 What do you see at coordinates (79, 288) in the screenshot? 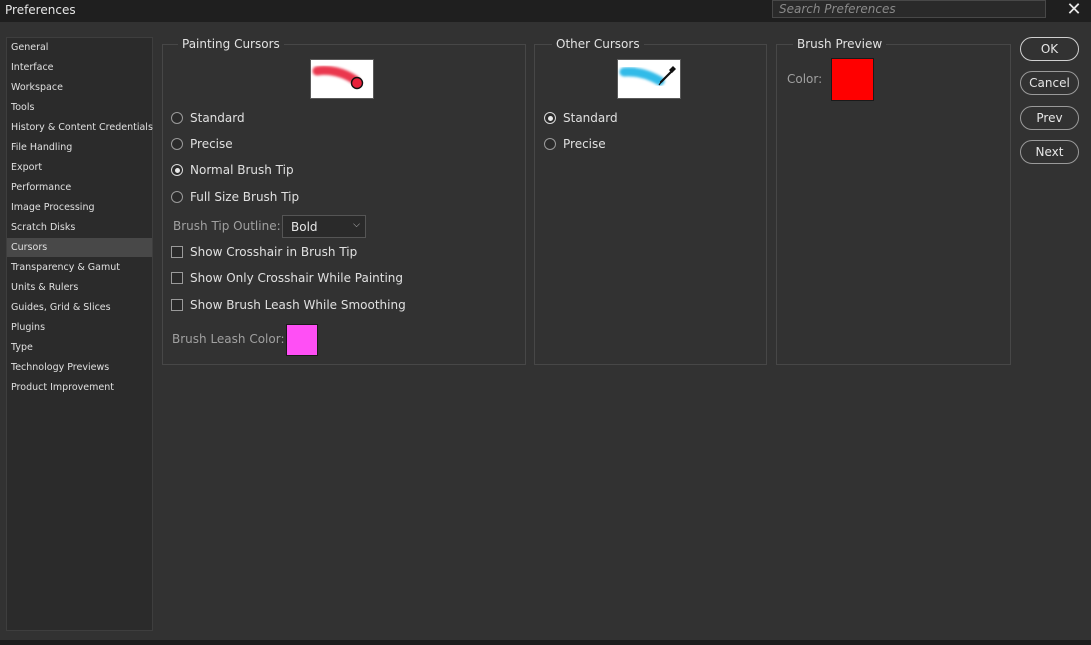
I see `sidebar-item-units-rulers: Units & Rulers` at bounding box center [79, 288].